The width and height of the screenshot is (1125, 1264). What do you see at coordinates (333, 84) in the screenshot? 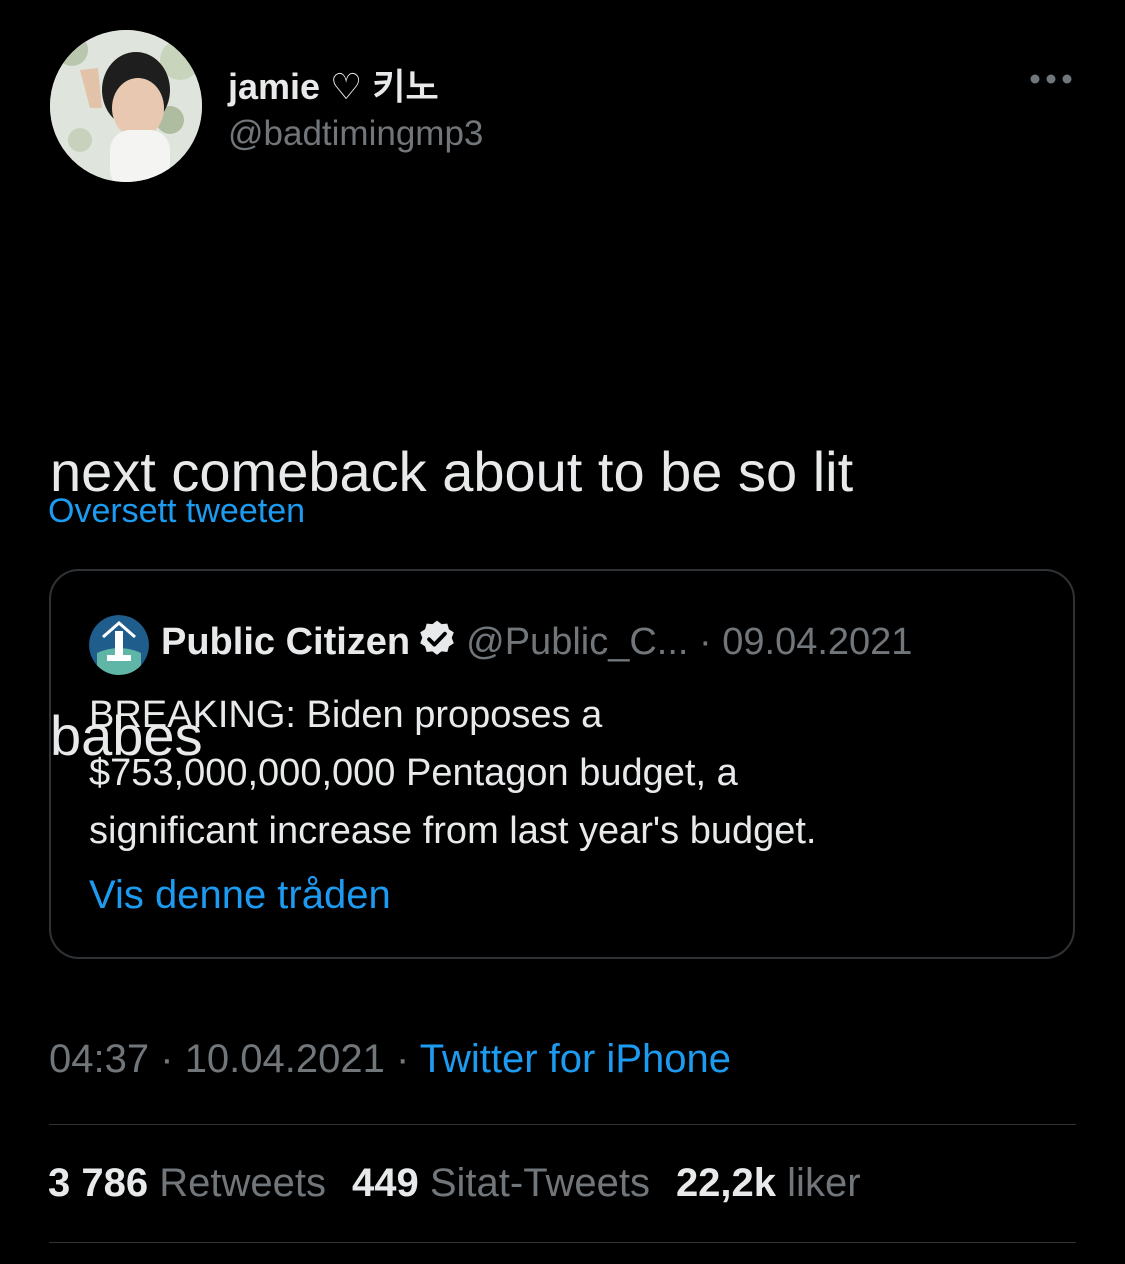
I see `author-display-name: jamie ♡ 키노` at bounding box center [333, 84].